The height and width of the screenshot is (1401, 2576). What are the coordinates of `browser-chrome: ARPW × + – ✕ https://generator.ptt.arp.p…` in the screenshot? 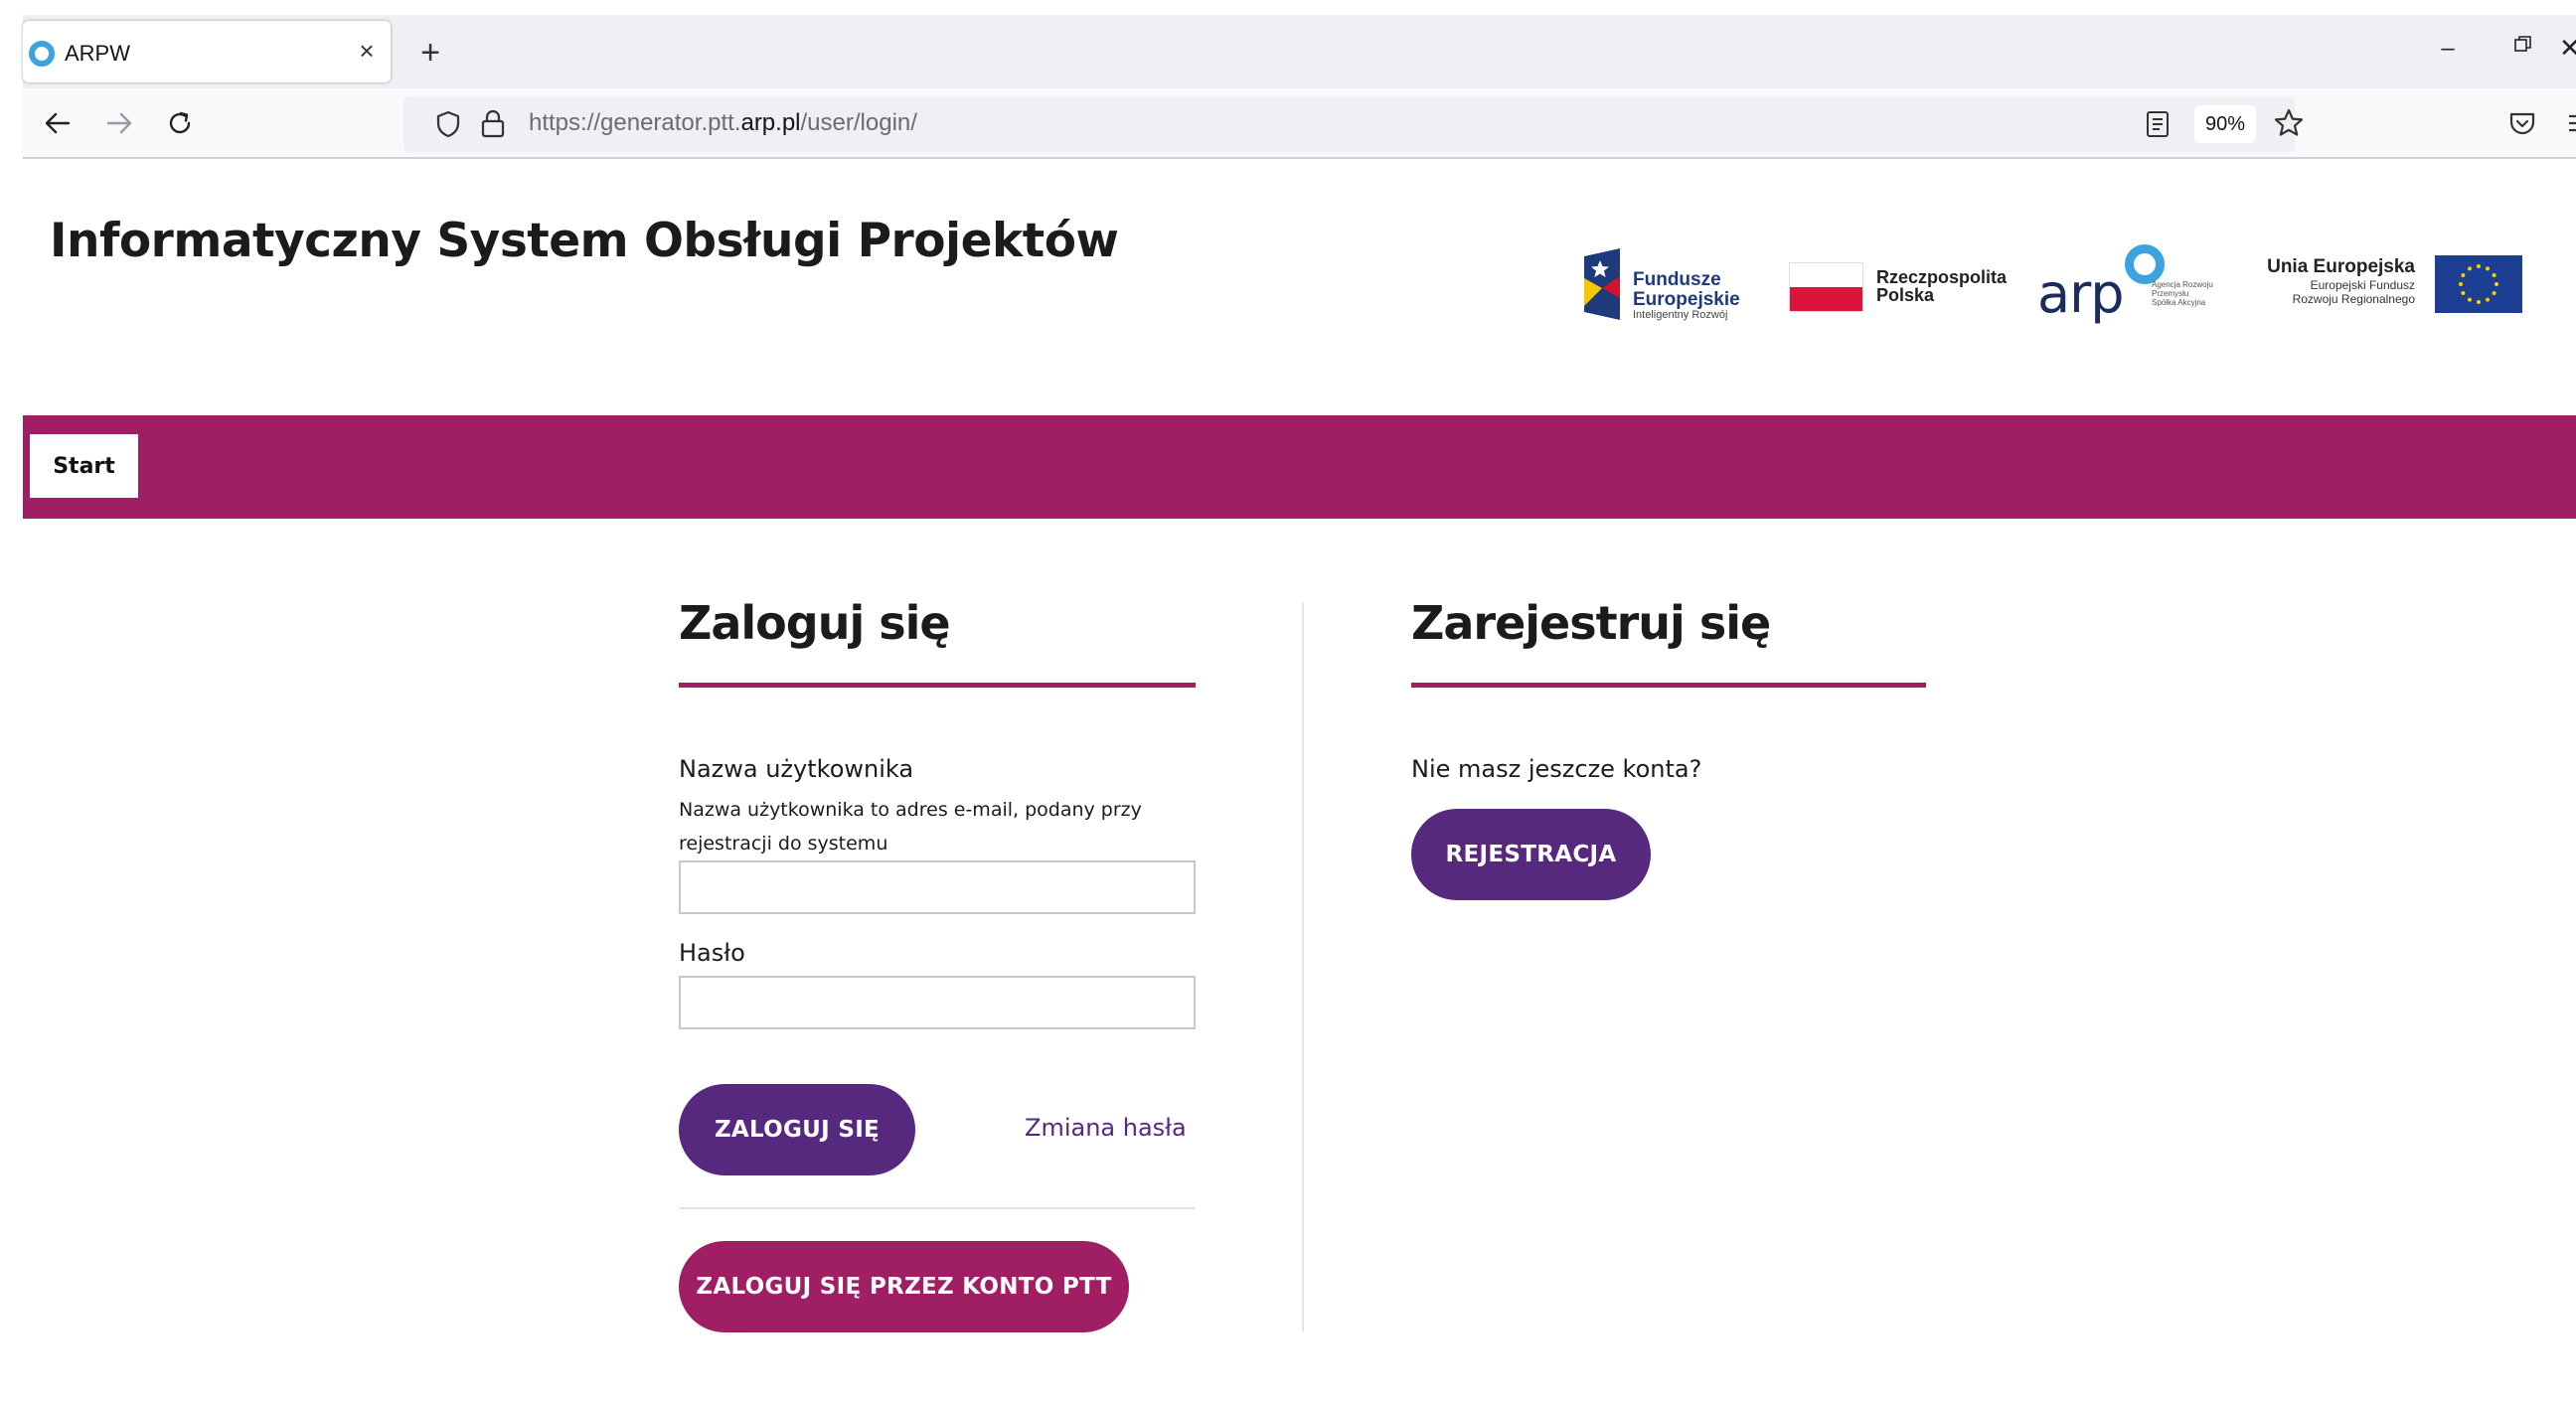 It's located at (1299, 87).